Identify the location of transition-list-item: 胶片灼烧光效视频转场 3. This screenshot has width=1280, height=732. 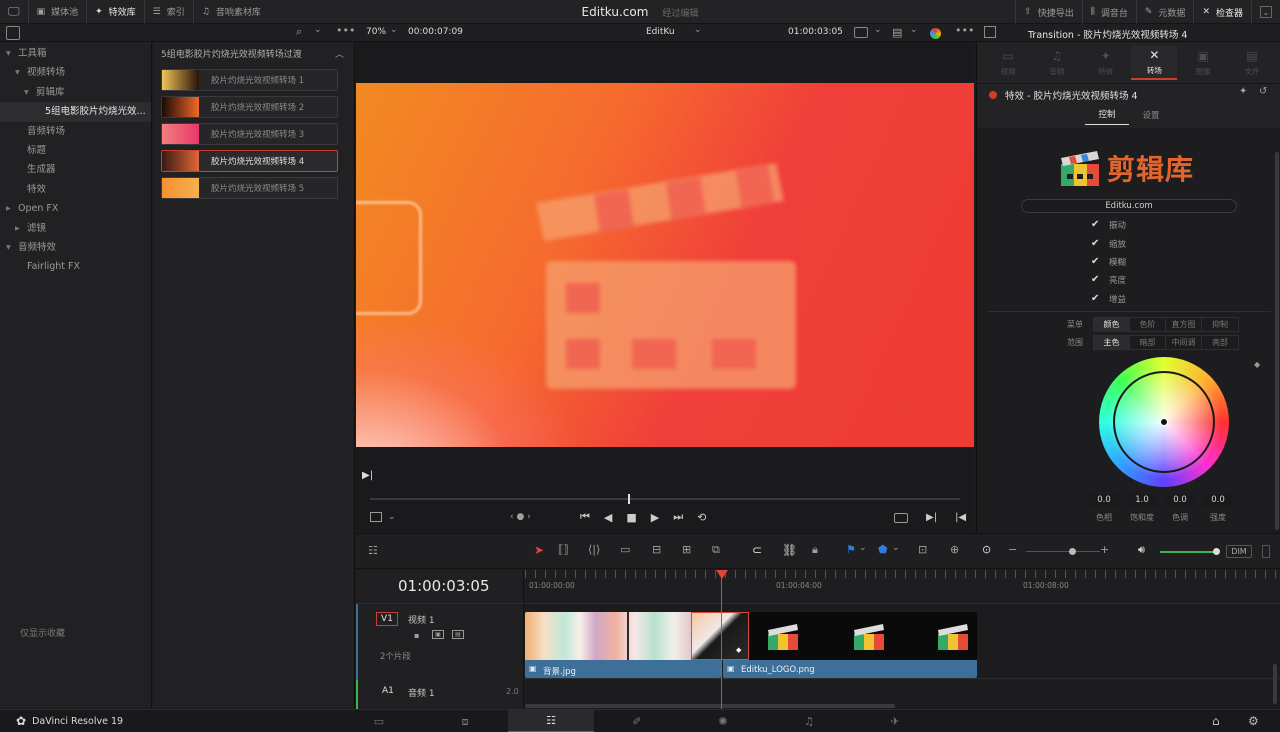
(249, 134).